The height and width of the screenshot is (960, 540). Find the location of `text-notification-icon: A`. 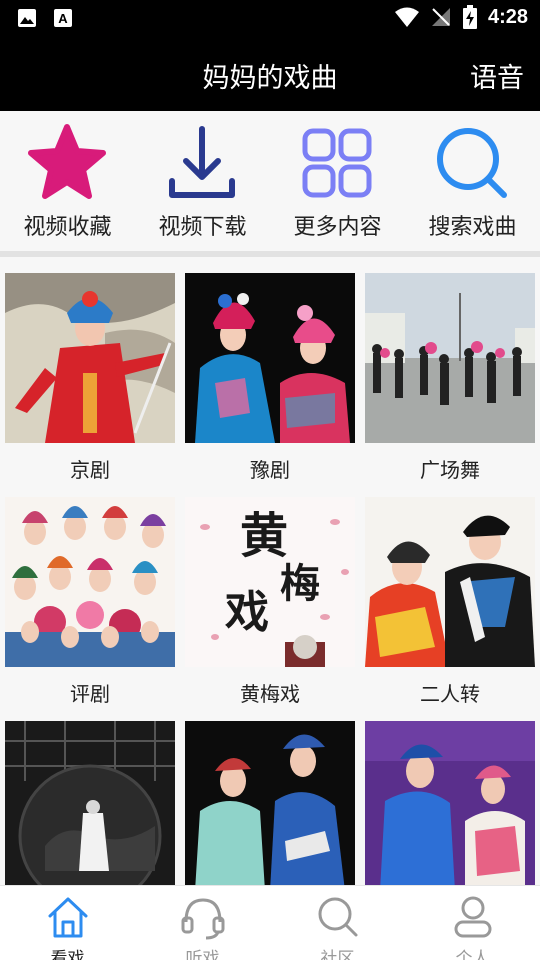

text-notification-icon: A is located at coordinates (63, 18).